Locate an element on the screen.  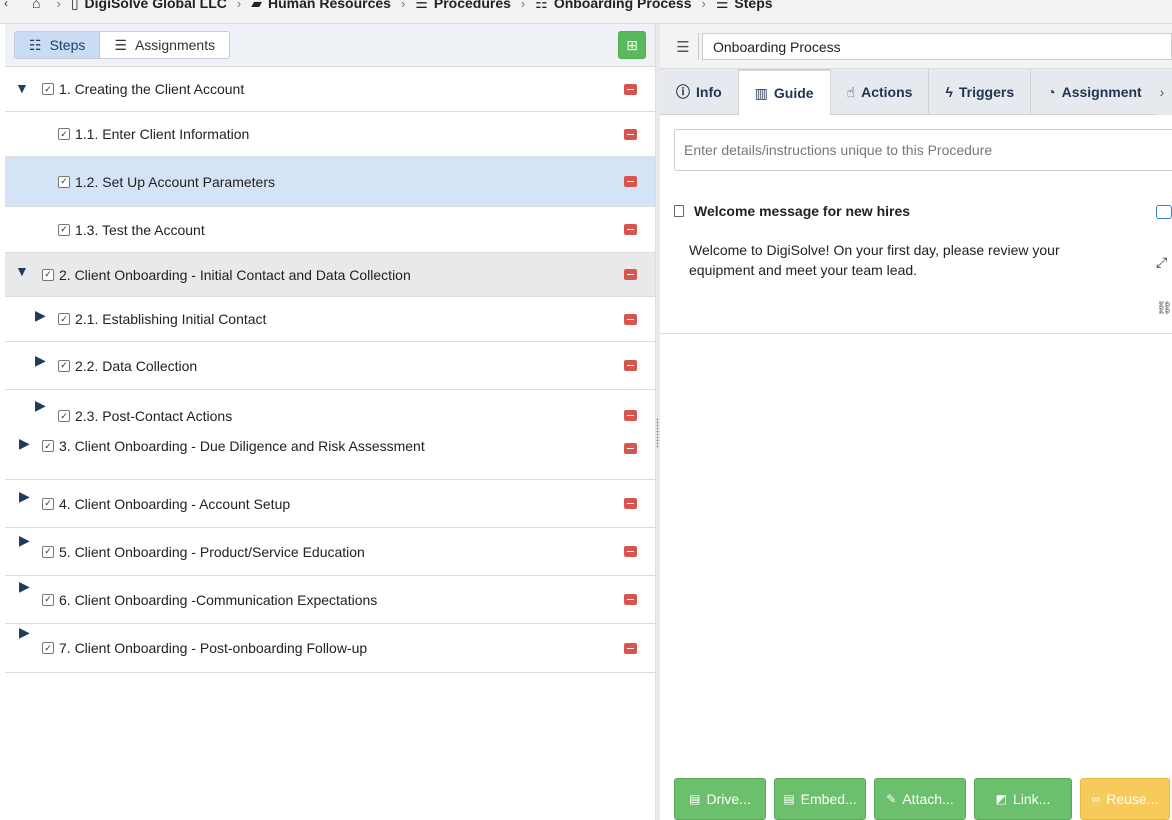
tab-info: ⓘ Info is located at coordinates (699, 92).